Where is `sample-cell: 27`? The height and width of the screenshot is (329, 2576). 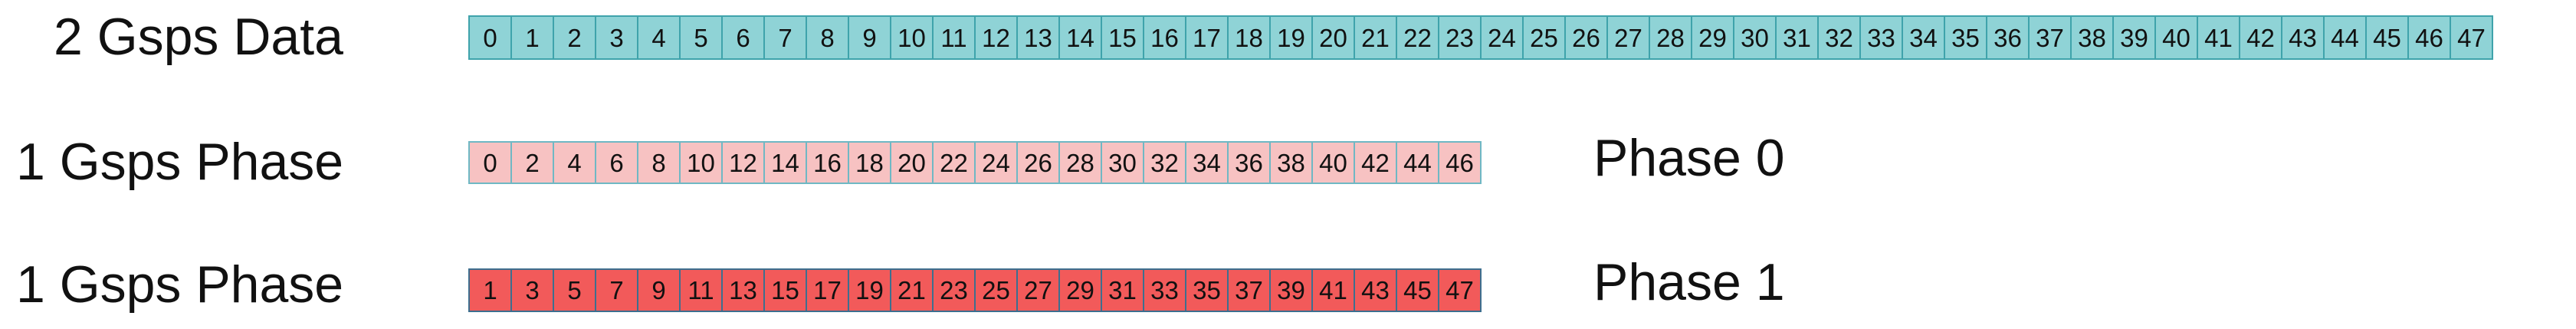
sample-cell: 27 is located at coordinates (1038, 290).